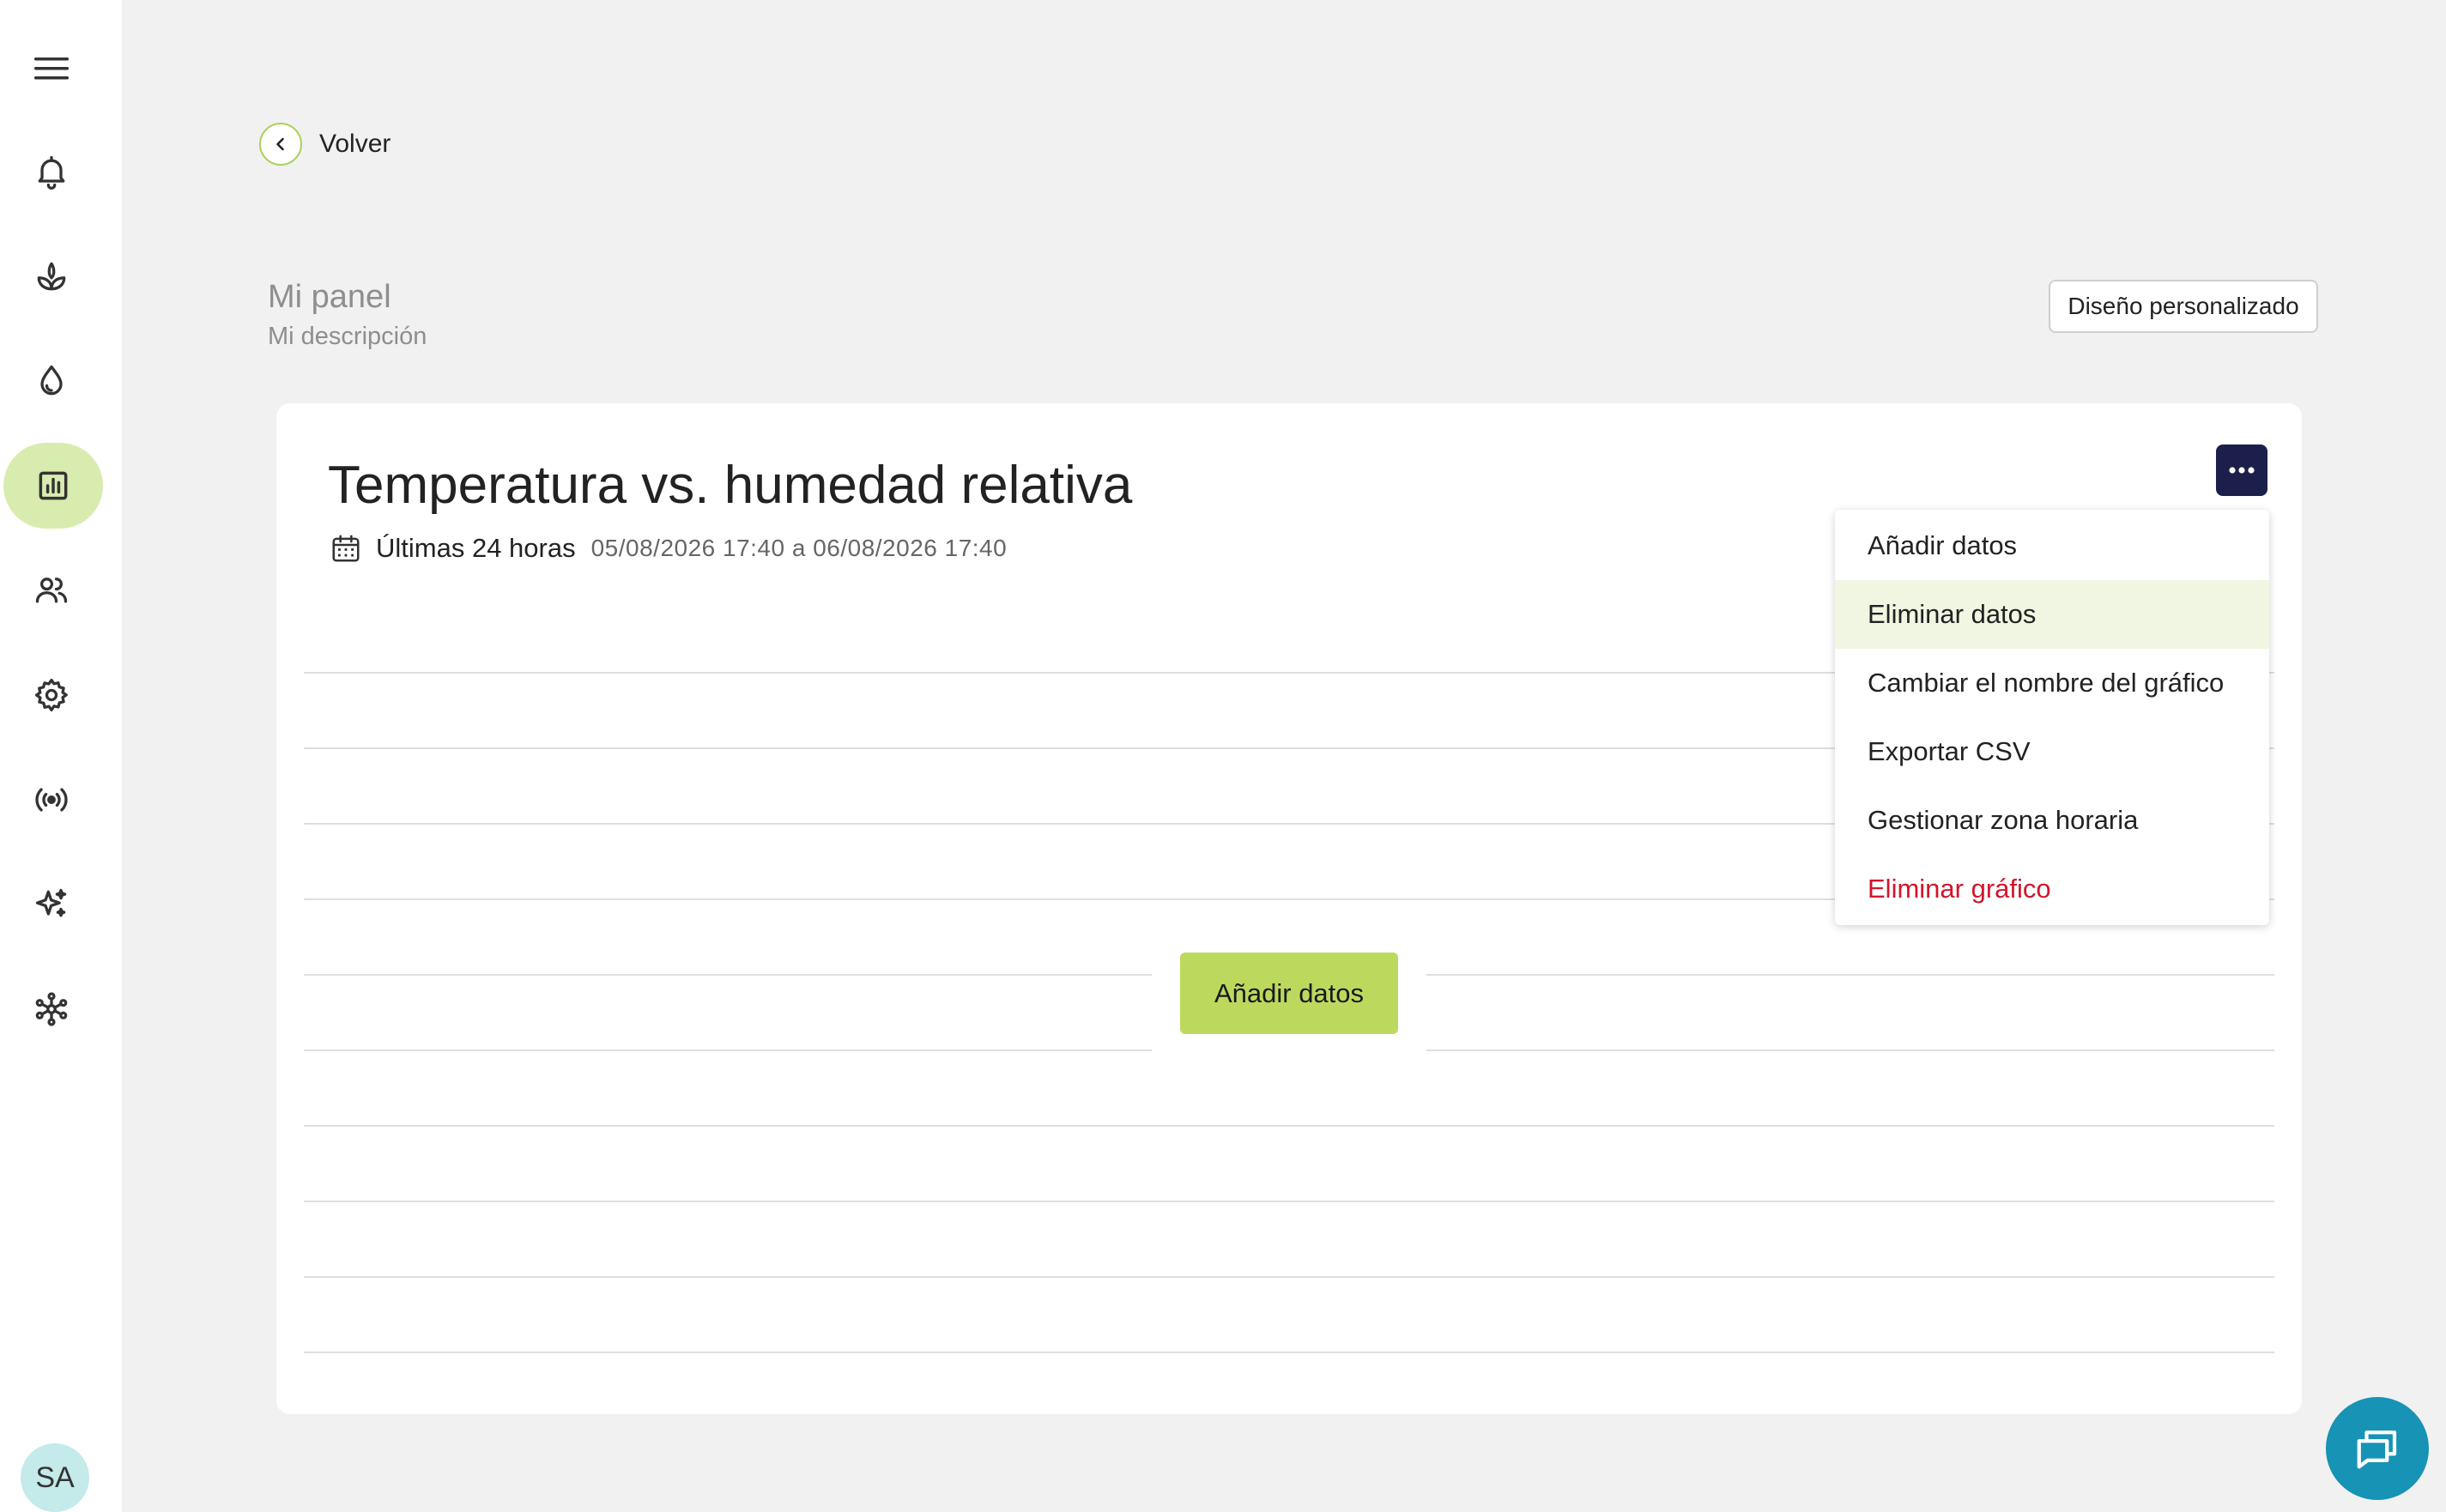 Image resolution: width=2446 pixels, height=1512 pixels. Describe the element at coordinates (476, 548) in the screenshot. I see `range-label: Últimas 24 horas` at that location.